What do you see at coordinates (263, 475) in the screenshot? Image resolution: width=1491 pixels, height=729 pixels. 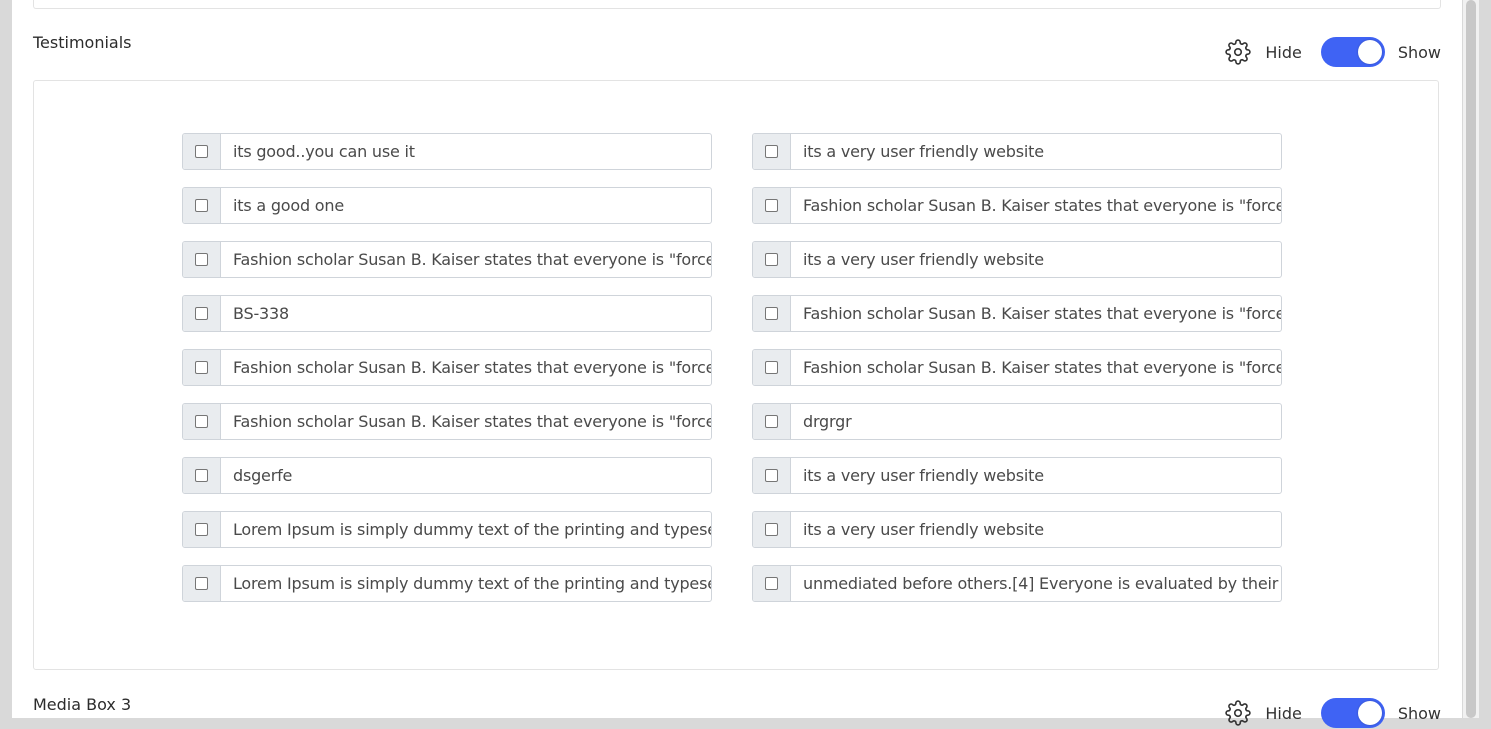 I see `testimonial-text: dsgerfe` at bounding box center [263, 475].